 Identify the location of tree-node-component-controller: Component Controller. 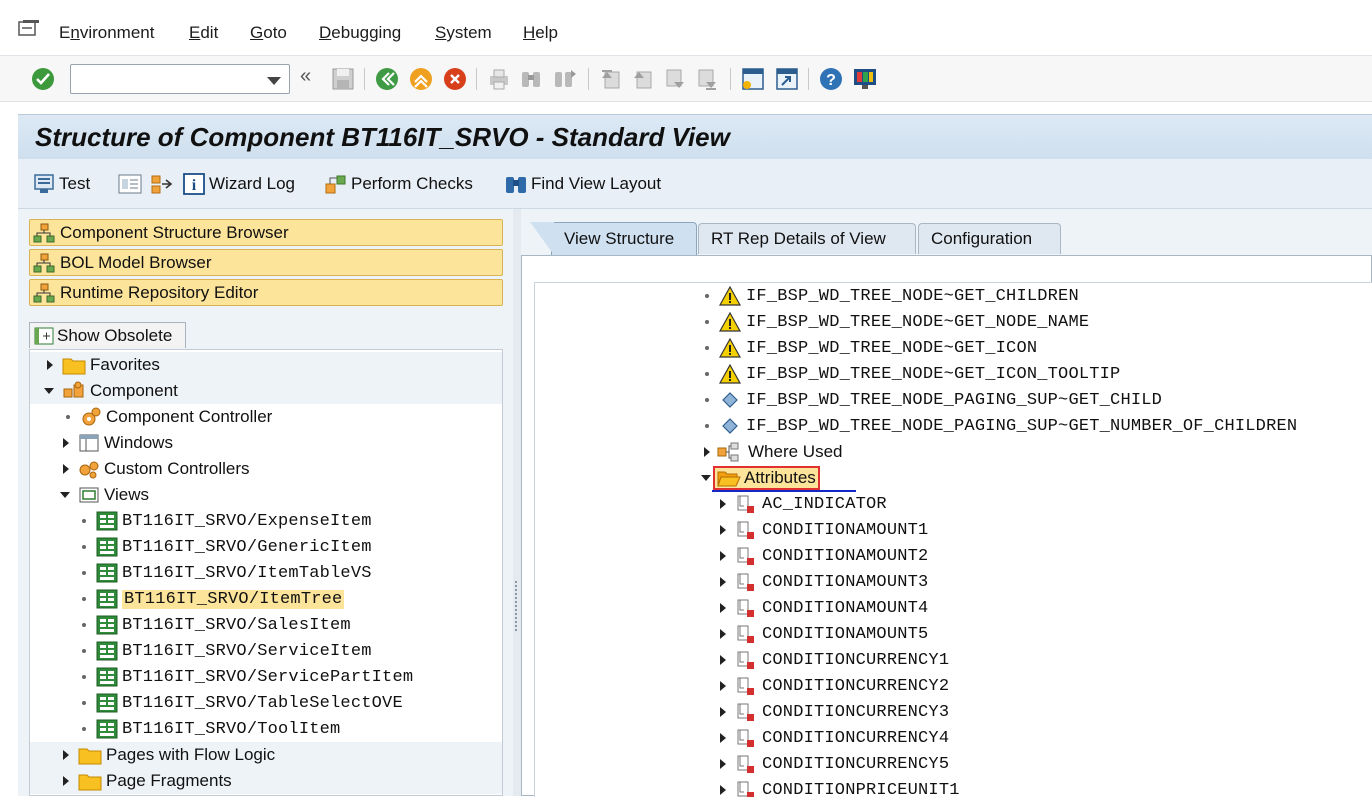
(266, 417).